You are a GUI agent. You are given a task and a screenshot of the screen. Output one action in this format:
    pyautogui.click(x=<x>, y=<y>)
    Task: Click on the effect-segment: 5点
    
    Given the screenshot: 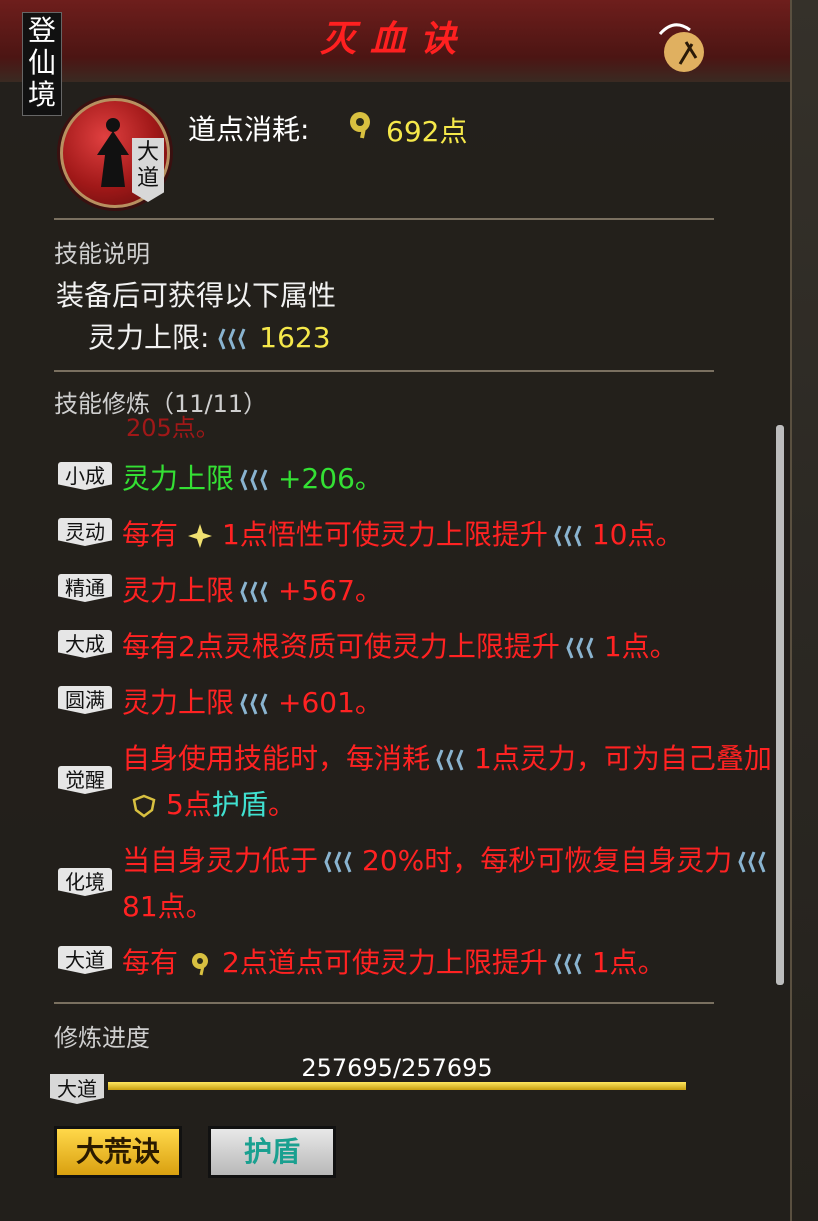 What is the action you would take?
    pyautogui.click(x=189, y=804)
    